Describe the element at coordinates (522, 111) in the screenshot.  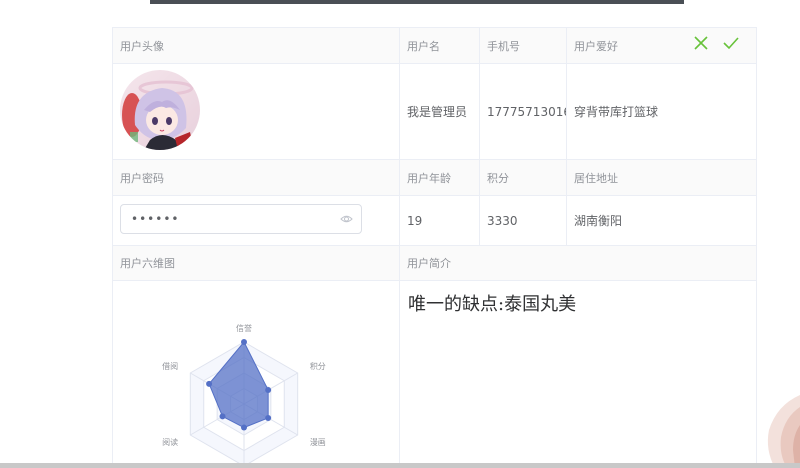
I see `phone-value: 17775713016` at that location.